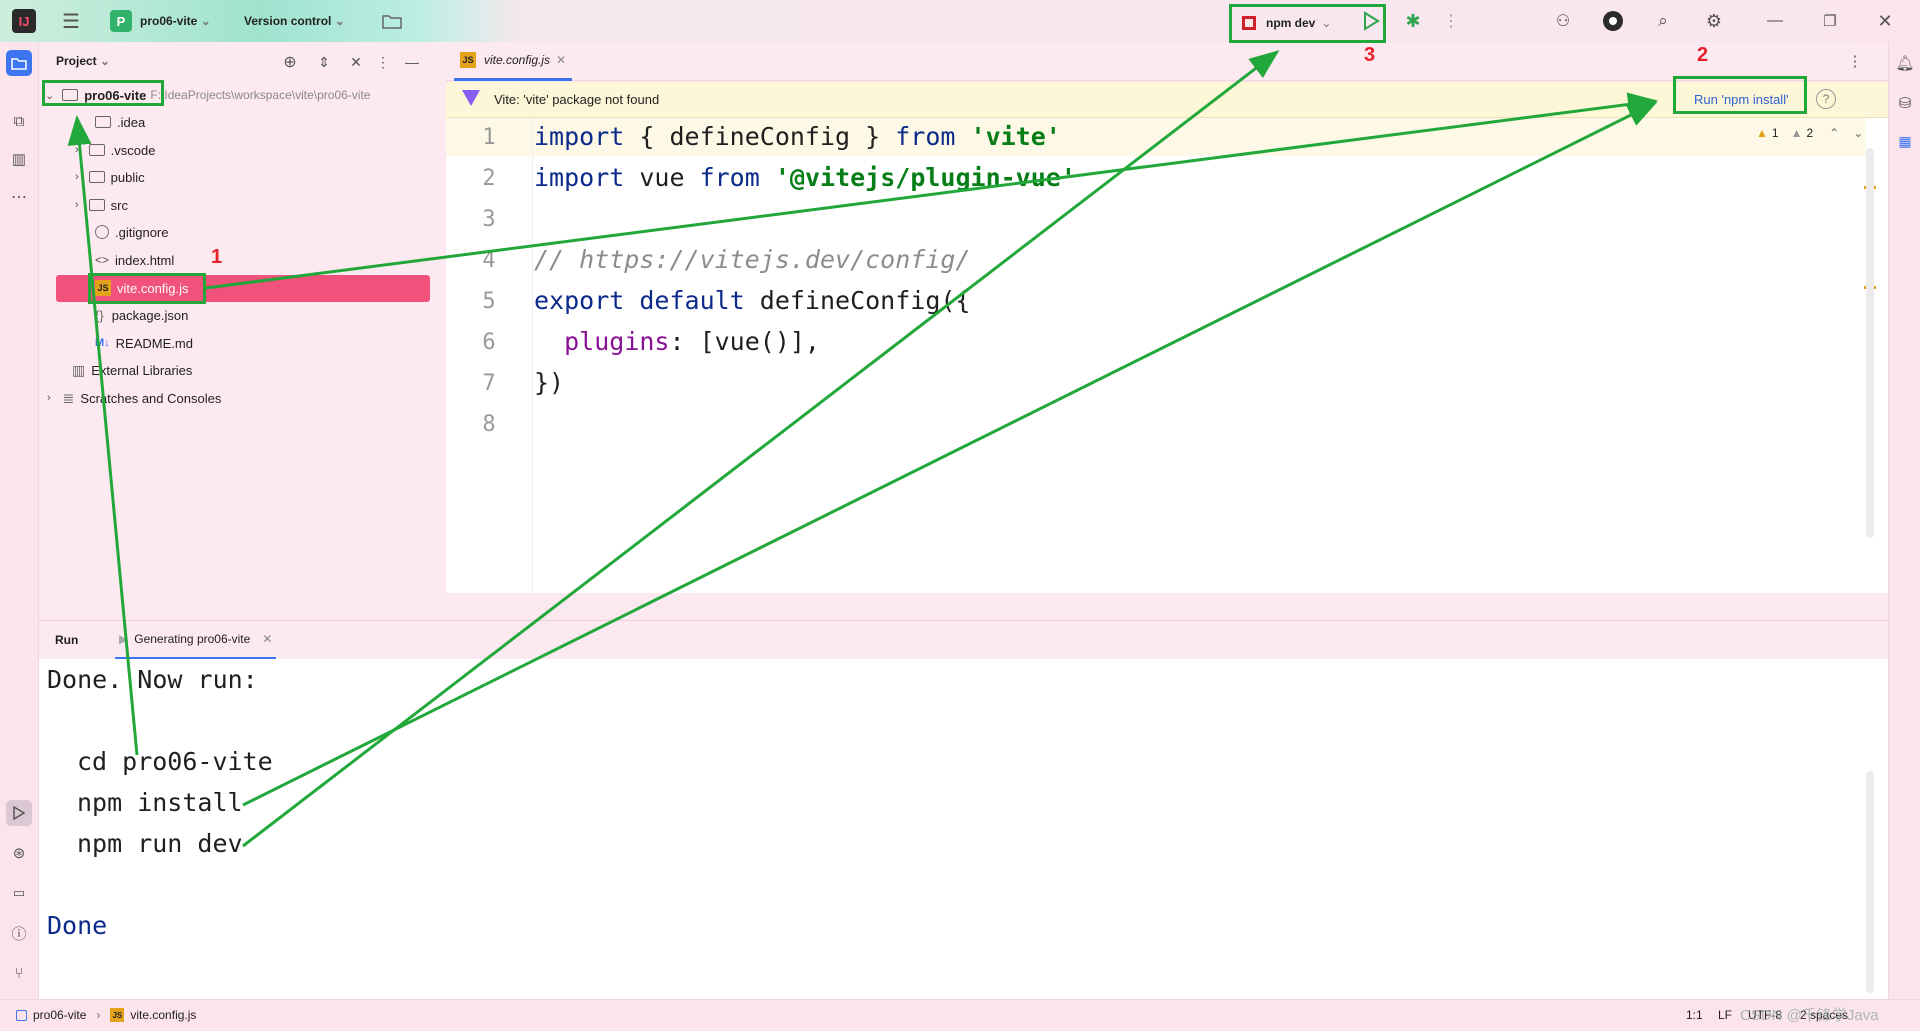  Describe the element at coordinates (103, 435) in the screenshot. I see `arrow-cd-to-root` at that location.